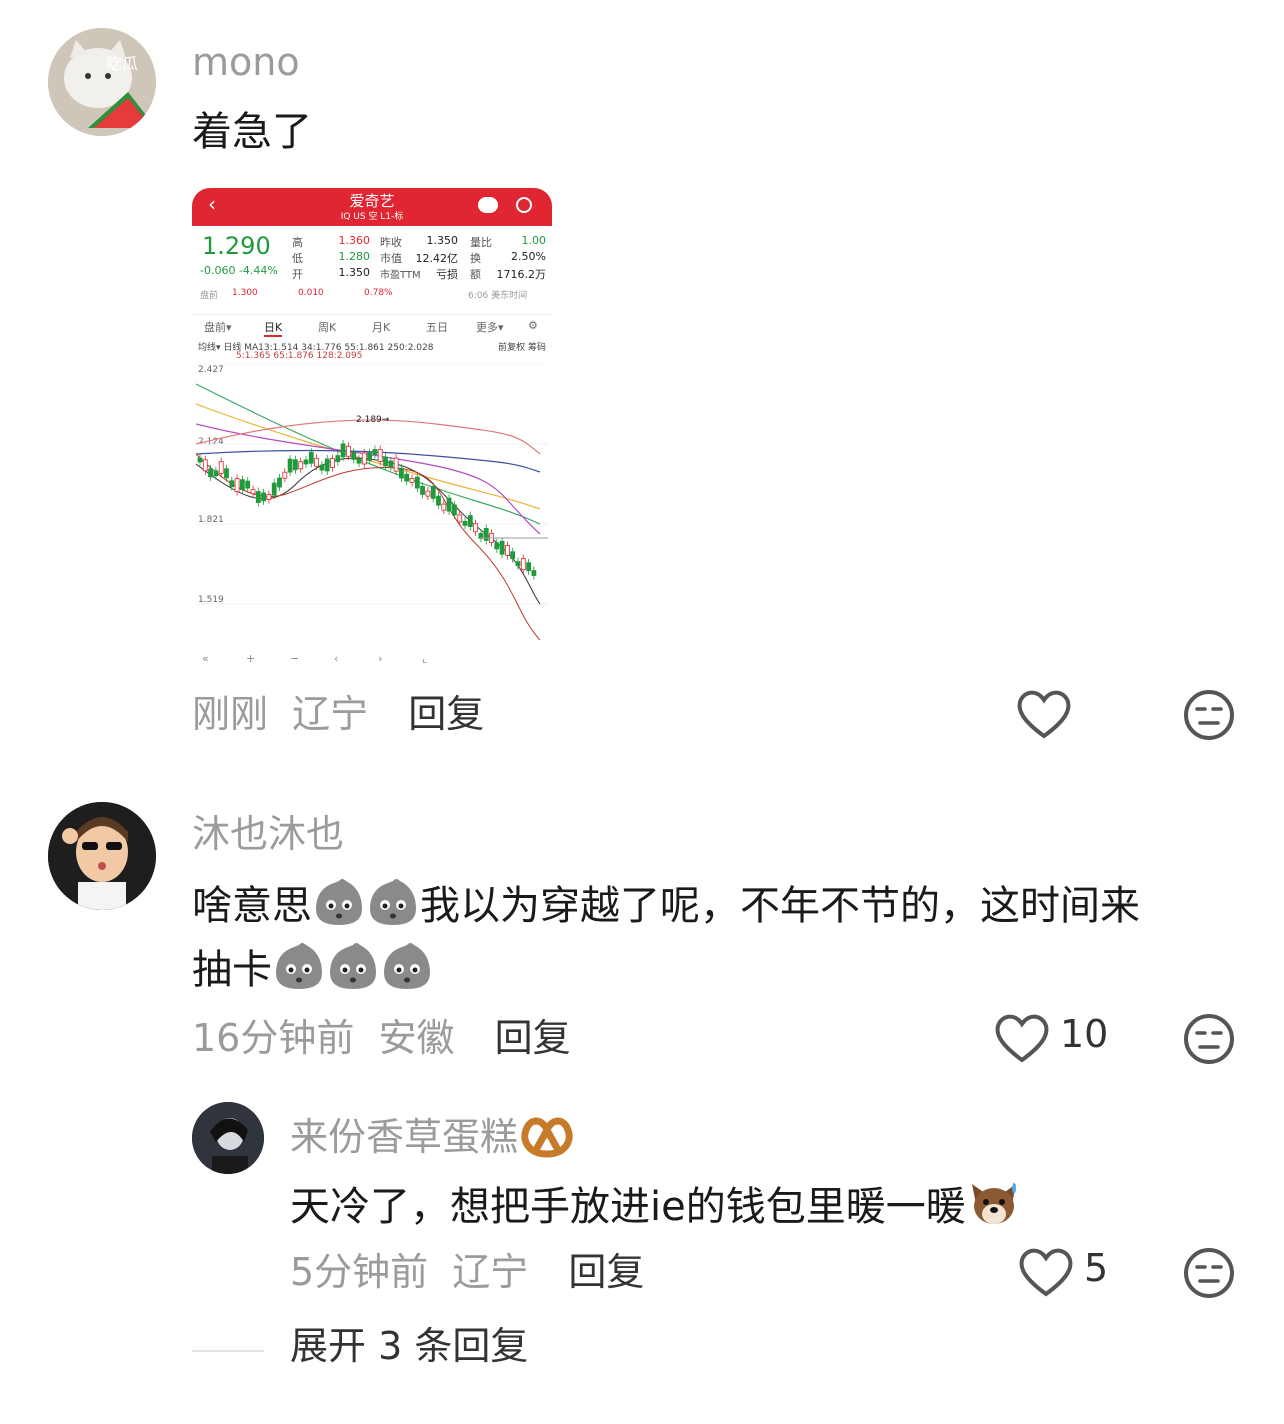  What do you see at coordinates (490, 327) in the screenshot?
I see `tab-more: 更多▾` at bounding box center [490, 327].